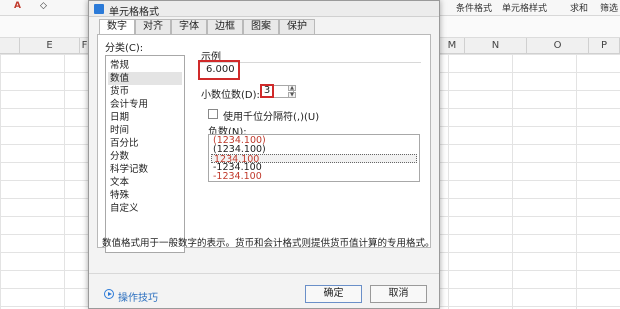 The width and height of the screenshot is (620, 309). Describe the element at coordinates (314, 177) in the screenshot. I see `negative-number-option: -1234.100` at that location.